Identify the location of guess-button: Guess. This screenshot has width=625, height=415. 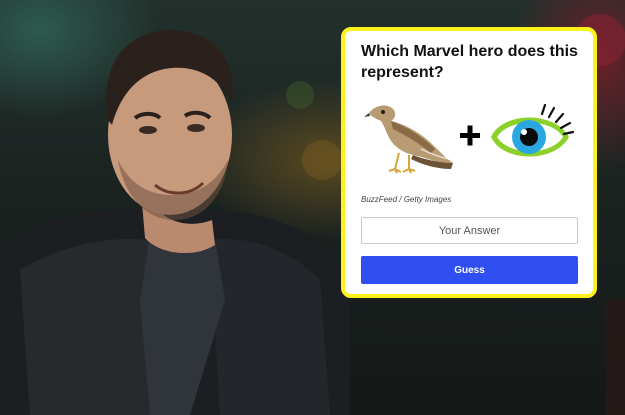
(469, 270).